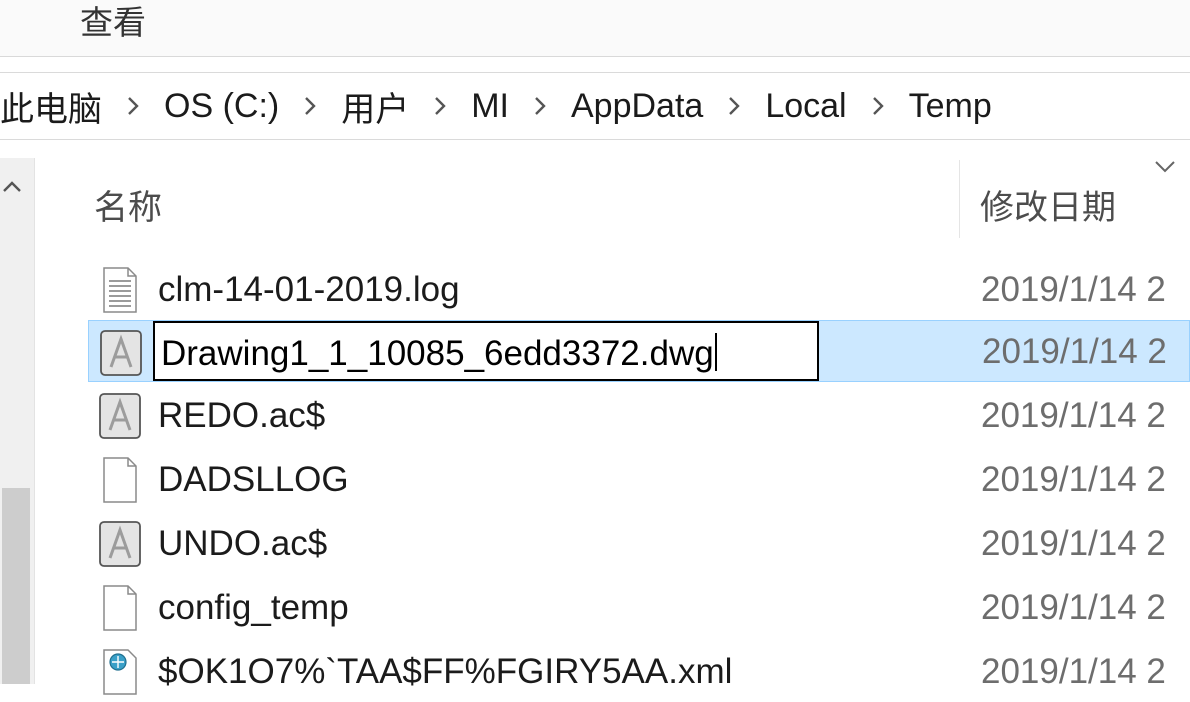 The height and width of the screenshot is (702, 1190). Describe the element at coordinates (637, 106) in the screenshot. I see `breadcrumb-appdata: AppData` at that location.